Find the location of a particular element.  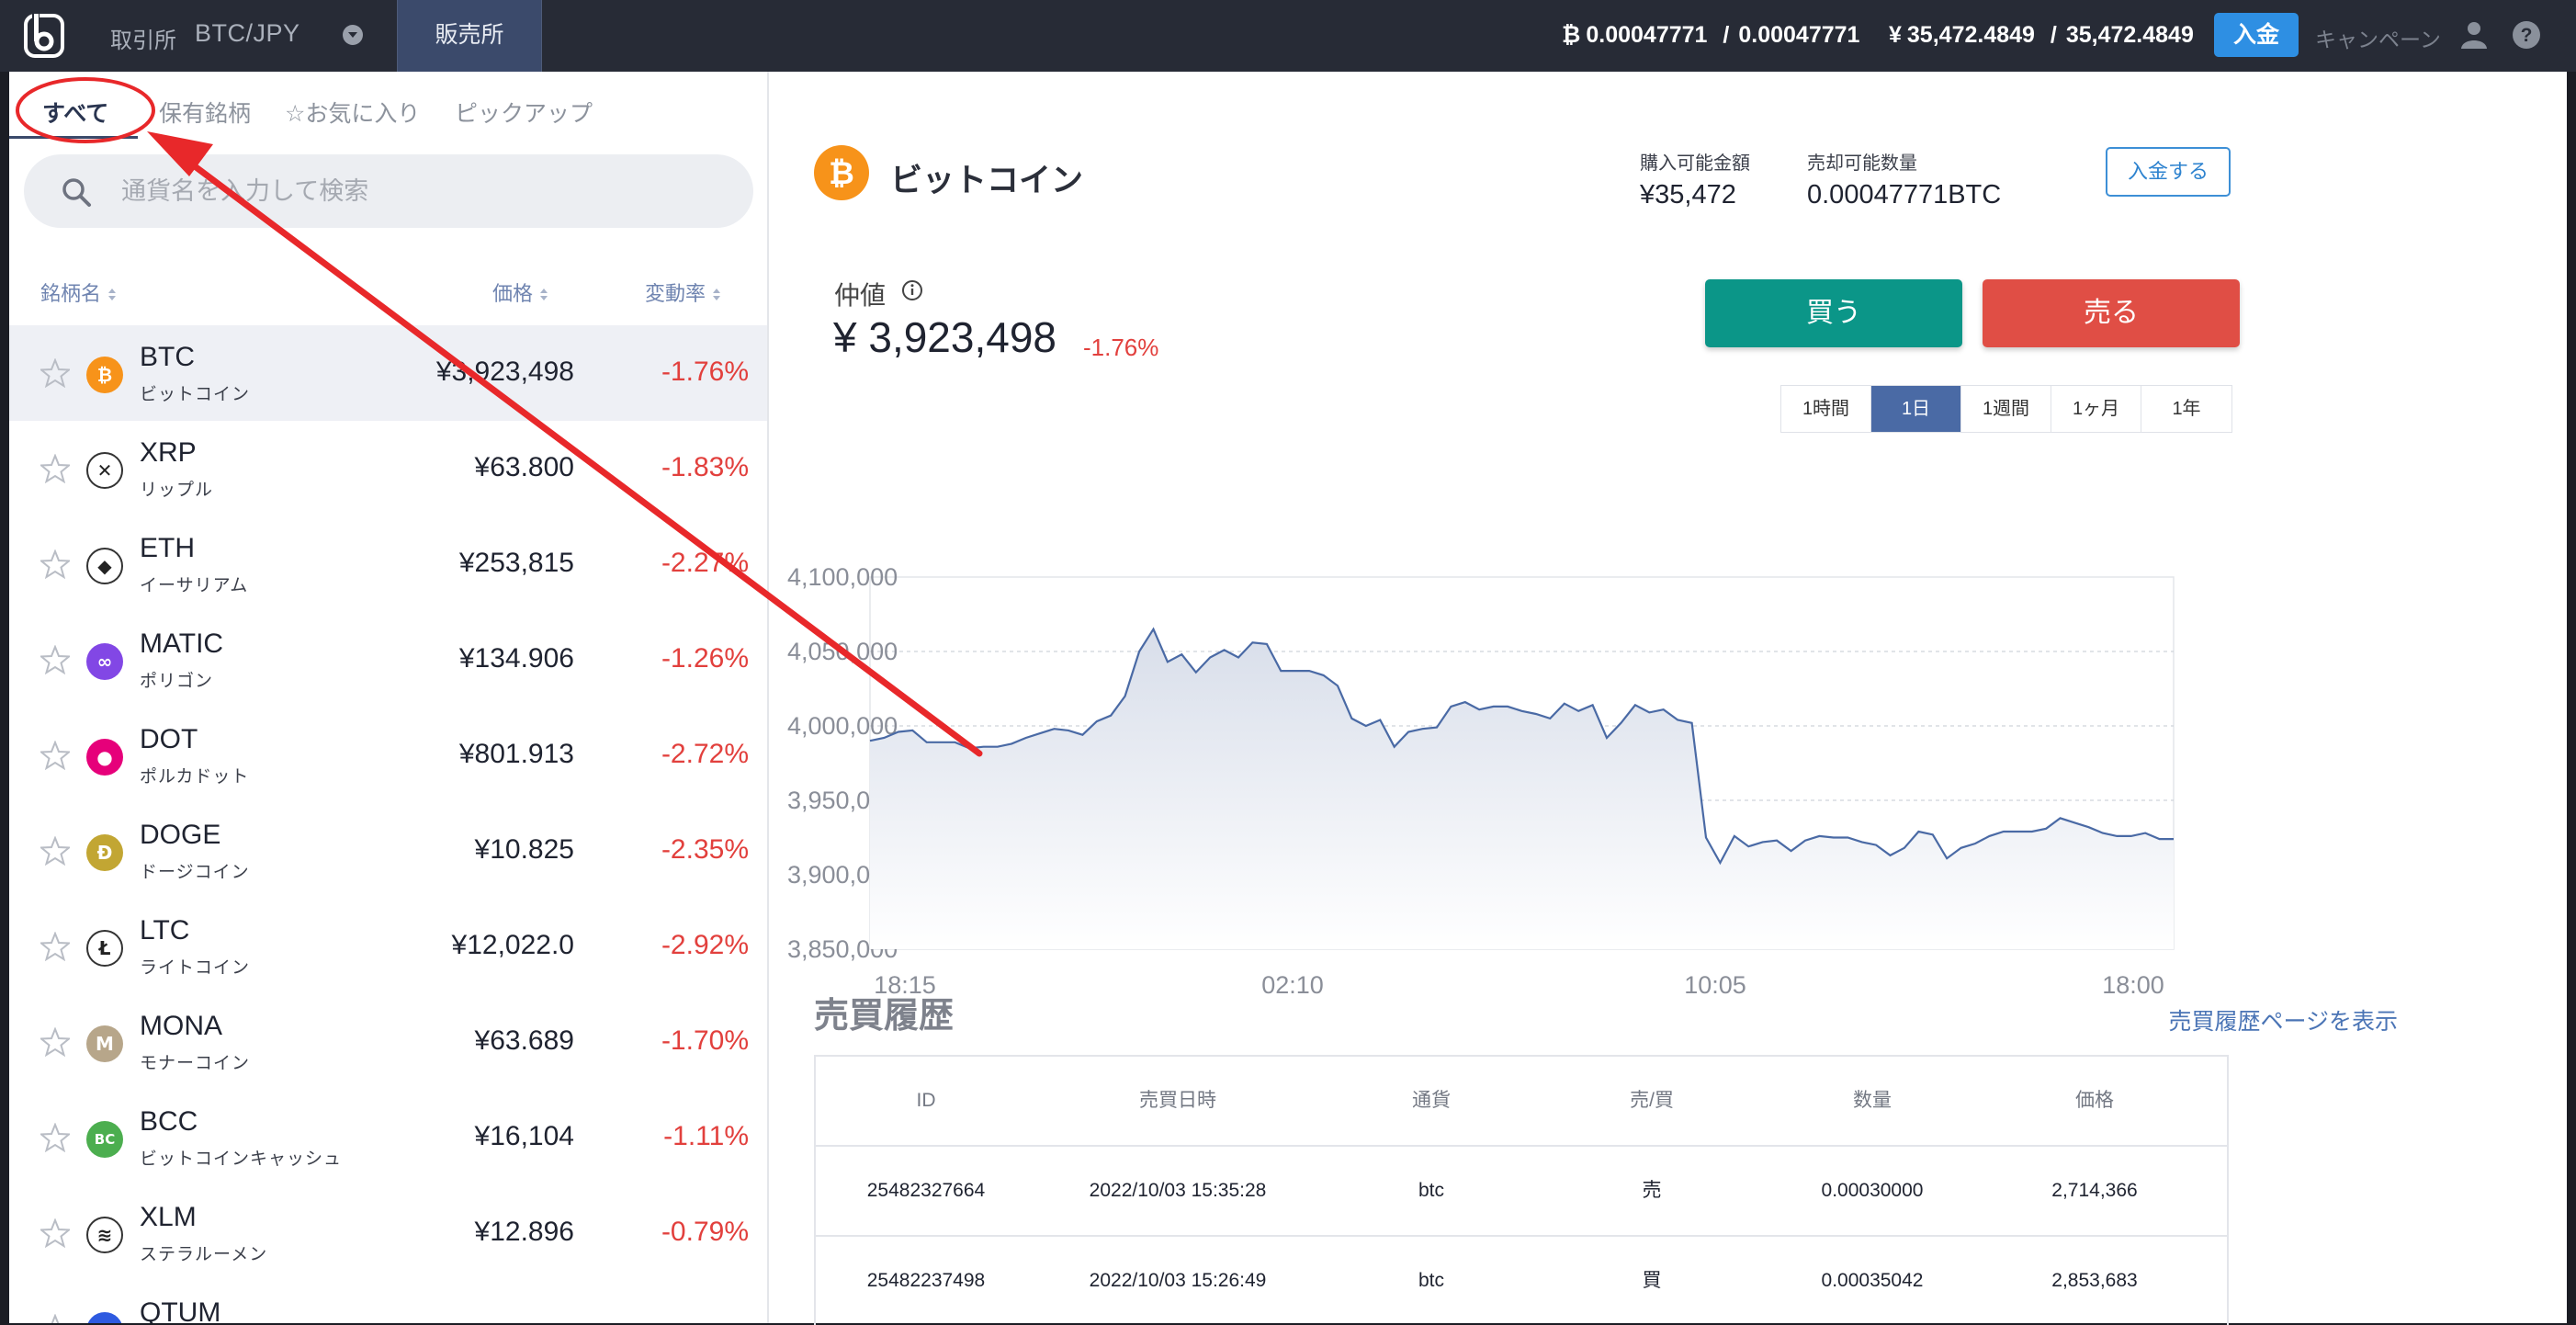

coin-price: ¥12.896 is located at coordinates (524, 1232).